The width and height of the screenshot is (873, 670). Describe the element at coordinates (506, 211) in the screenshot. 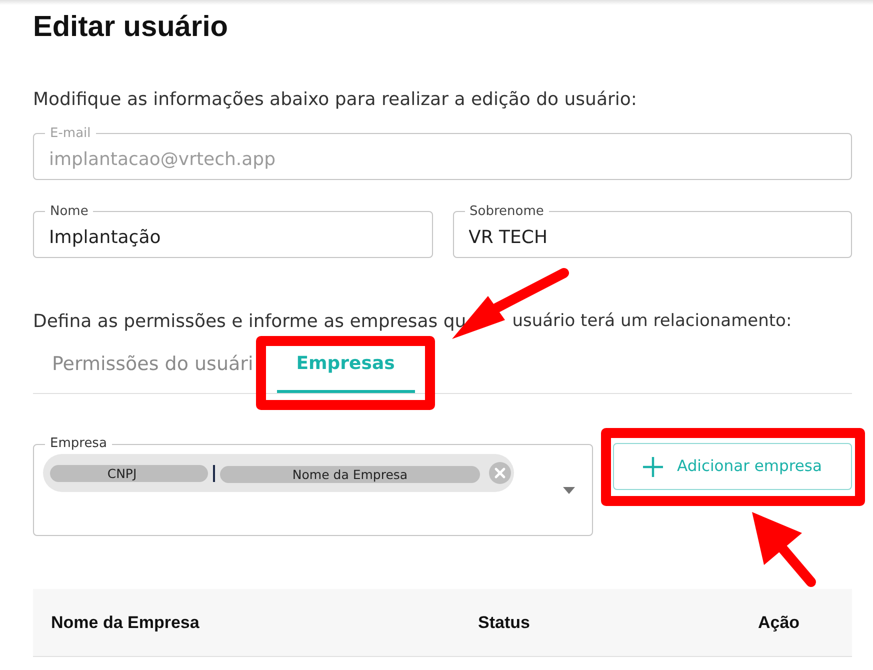

I see `field-label: Sobrenome` at that location.